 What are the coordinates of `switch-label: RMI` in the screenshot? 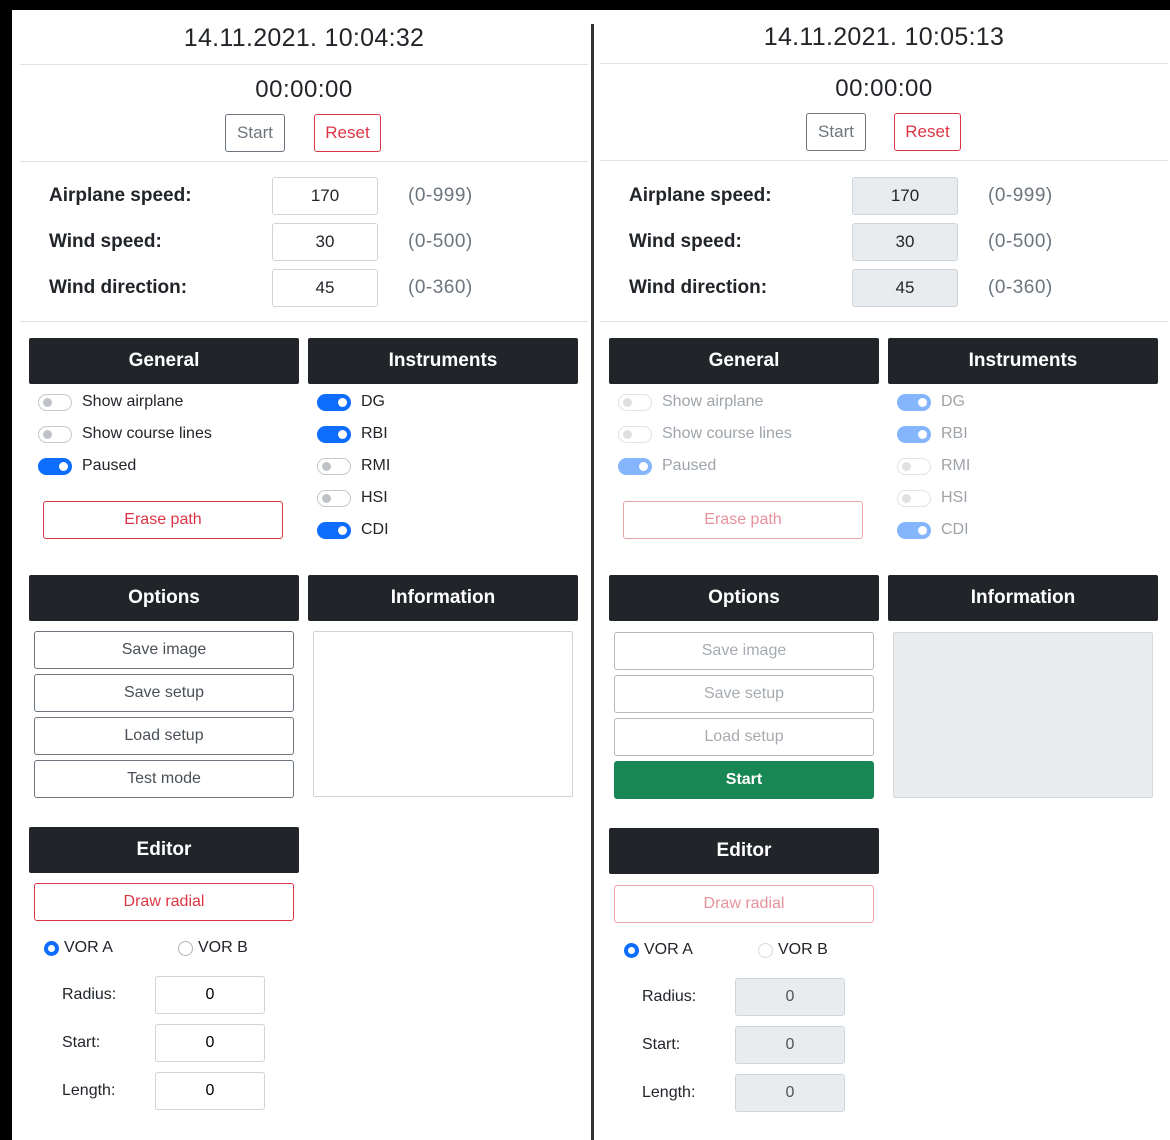 It's located at (956, 465).